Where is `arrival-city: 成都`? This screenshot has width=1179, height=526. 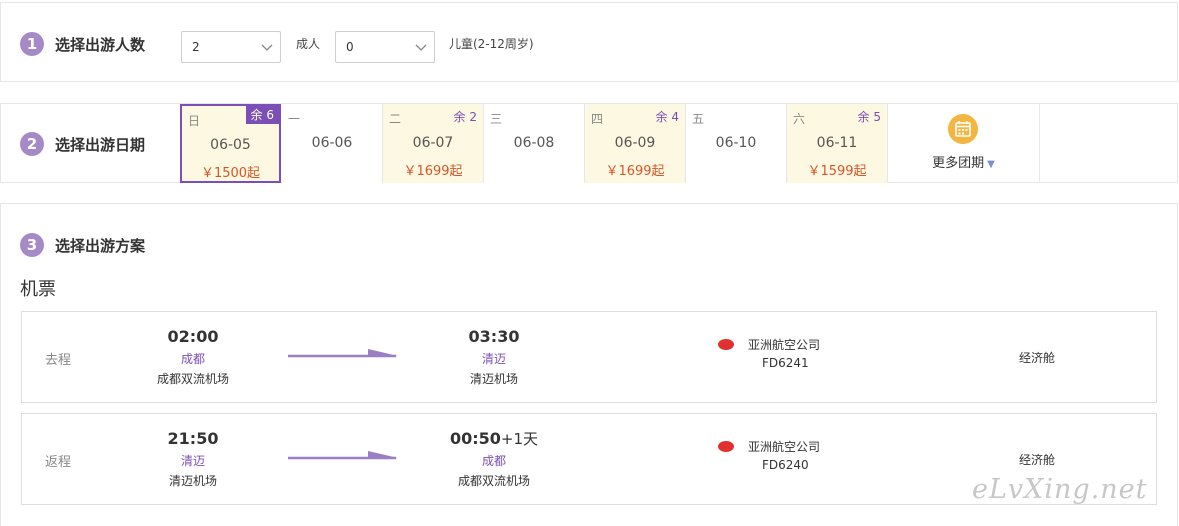 arrival-city: 成都 is located at coordinates (493, 461).